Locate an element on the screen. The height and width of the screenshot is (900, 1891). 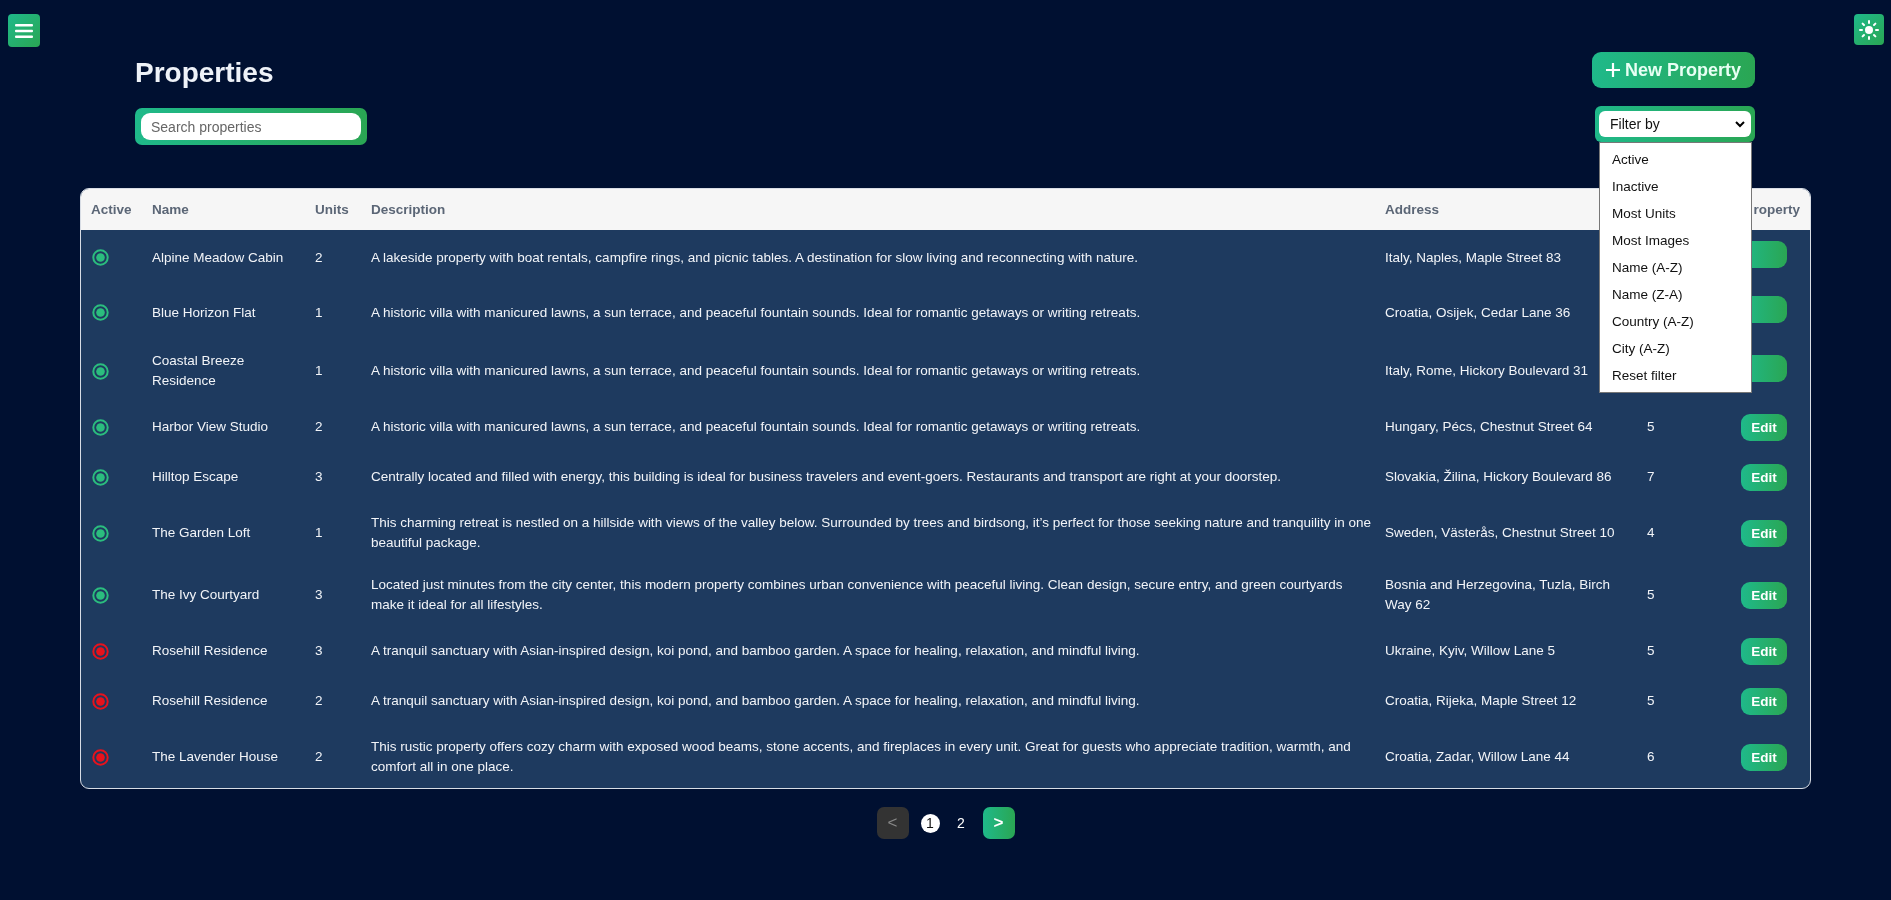
menu-icon is located at coordinates (24, 30).